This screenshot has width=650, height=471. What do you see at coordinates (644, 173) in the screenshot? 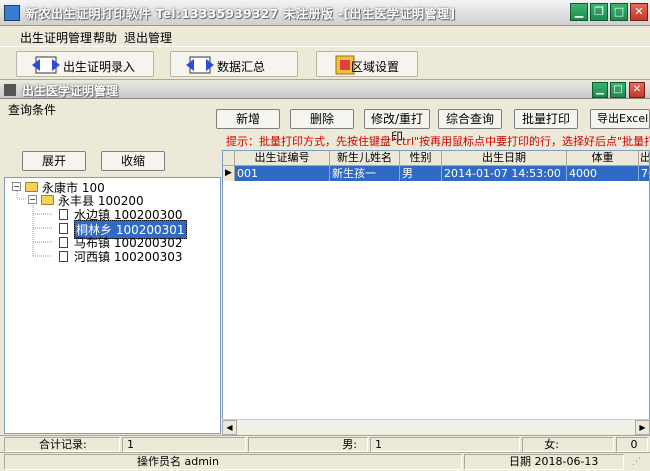
I see `table-cell: 76` at bounding box center [644, 173].